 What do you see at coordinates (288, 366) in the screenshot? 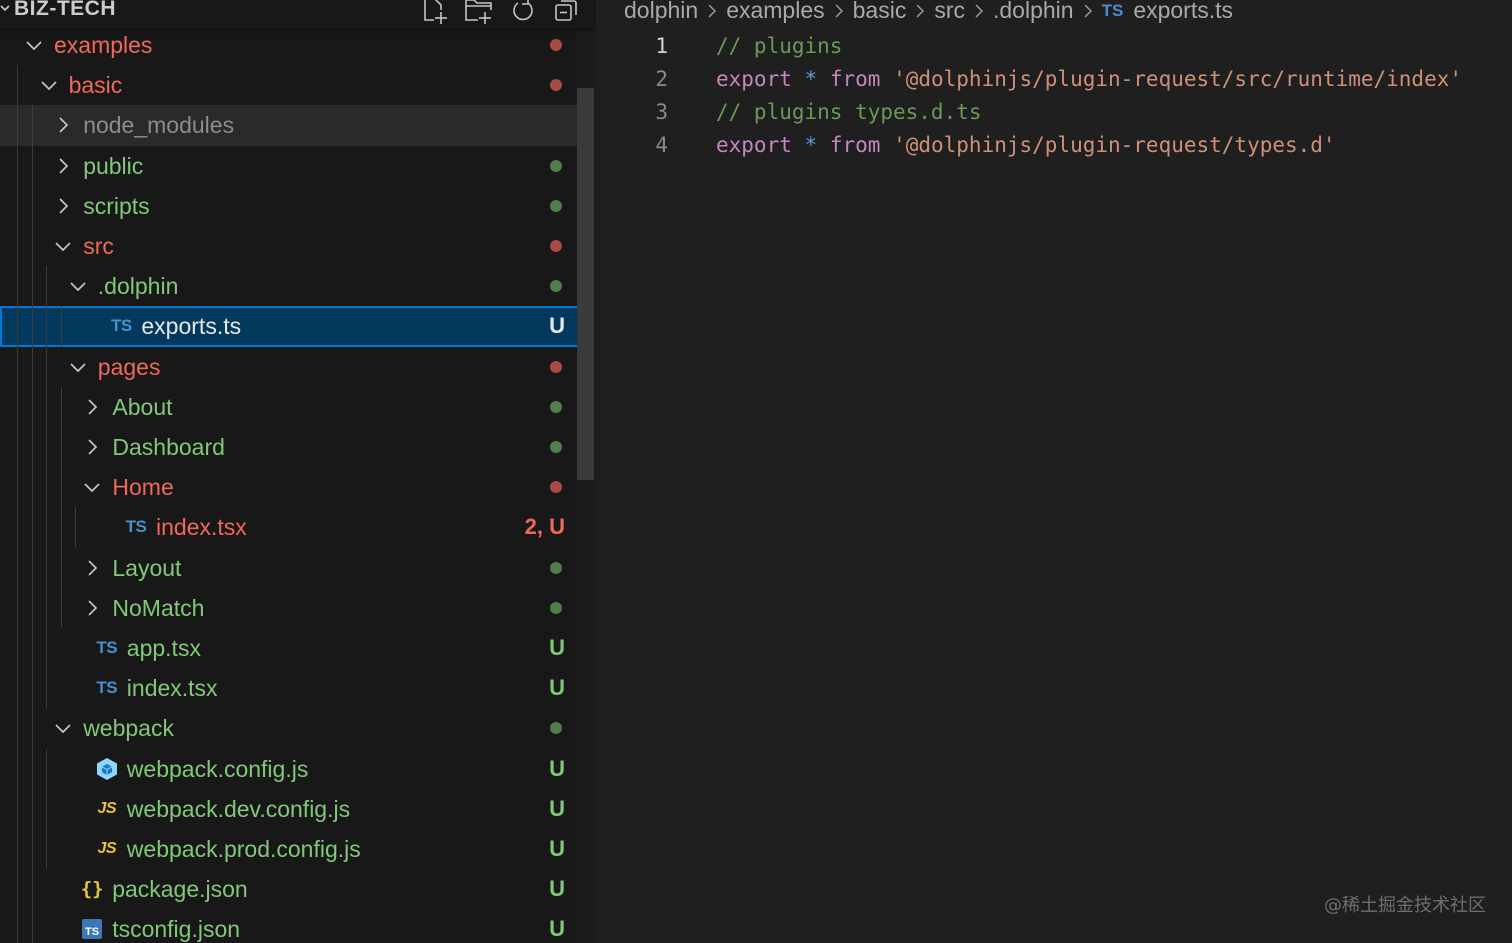
I see `folder-row: pages` at bounding box center [288, 366].